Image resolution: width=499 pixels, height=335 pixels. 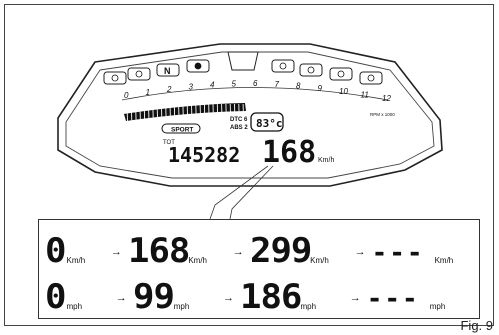 What do you see at coordinates (75, 251) in the screenshot?
I see `kmh_row-cell: 0 Km/h` at bounding box center [75, 251].